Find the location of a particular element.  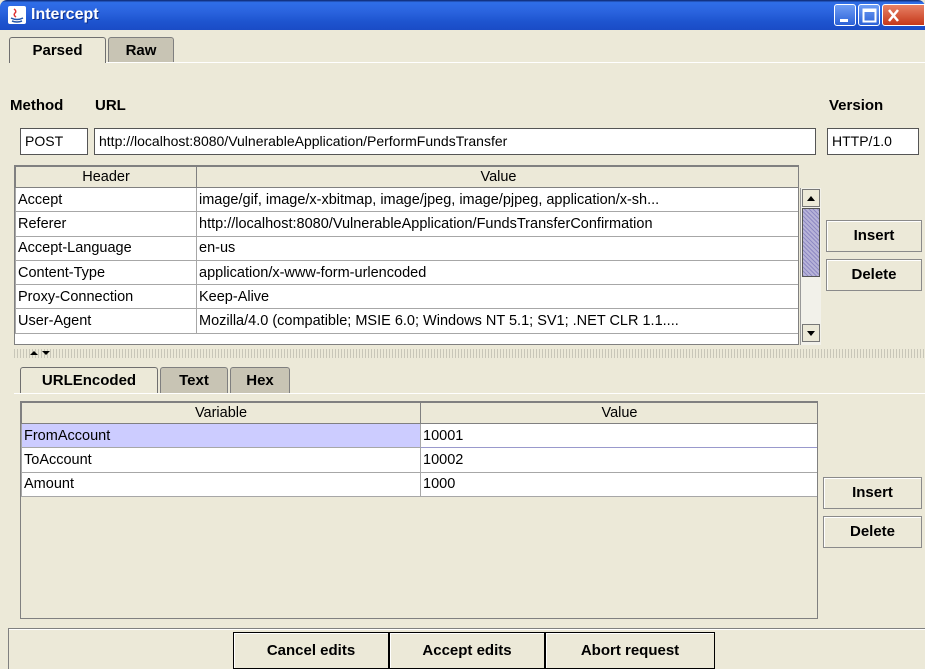

header-name: Referer is located at coordinates (106, 224).